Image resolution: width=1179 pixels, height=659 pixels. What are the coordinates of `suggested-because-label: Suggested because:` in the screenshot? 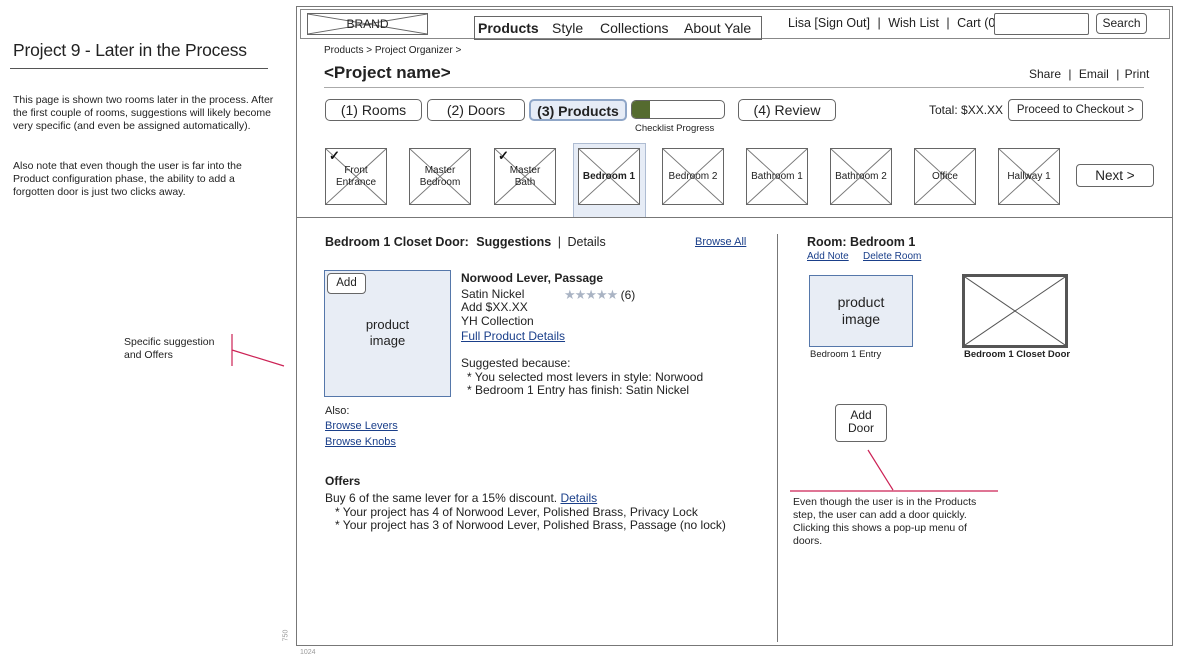 It's located at (516, 363).